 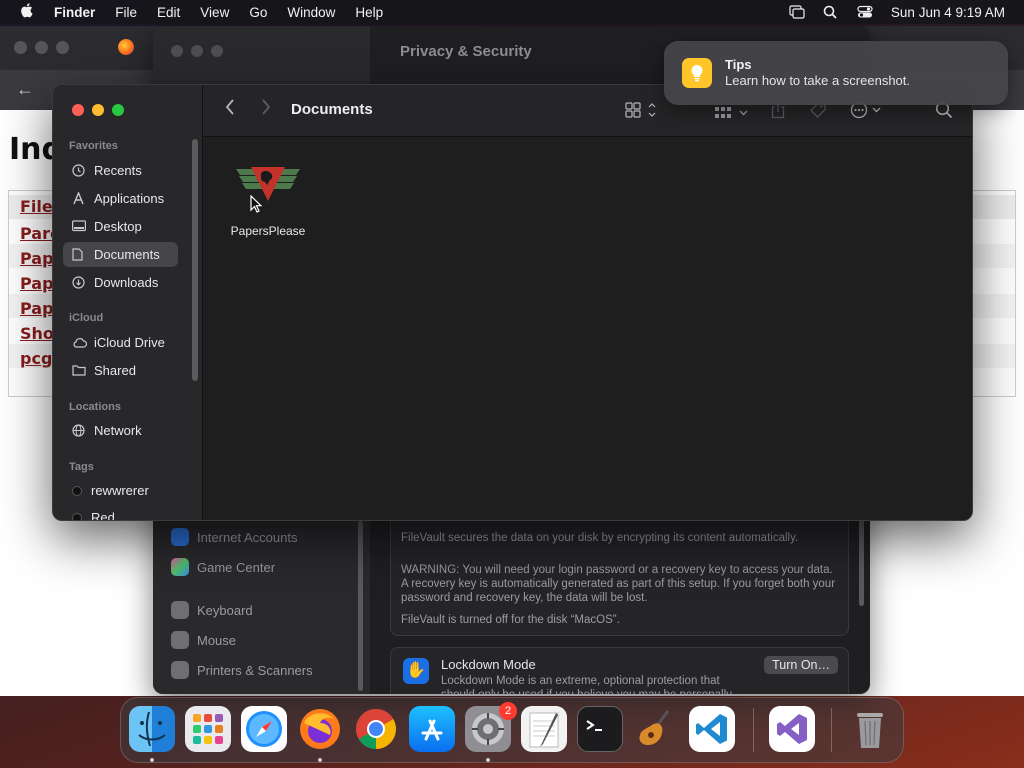 I want to click on sidebar-item-mouse: Mouse, so click(x=203, y=640).